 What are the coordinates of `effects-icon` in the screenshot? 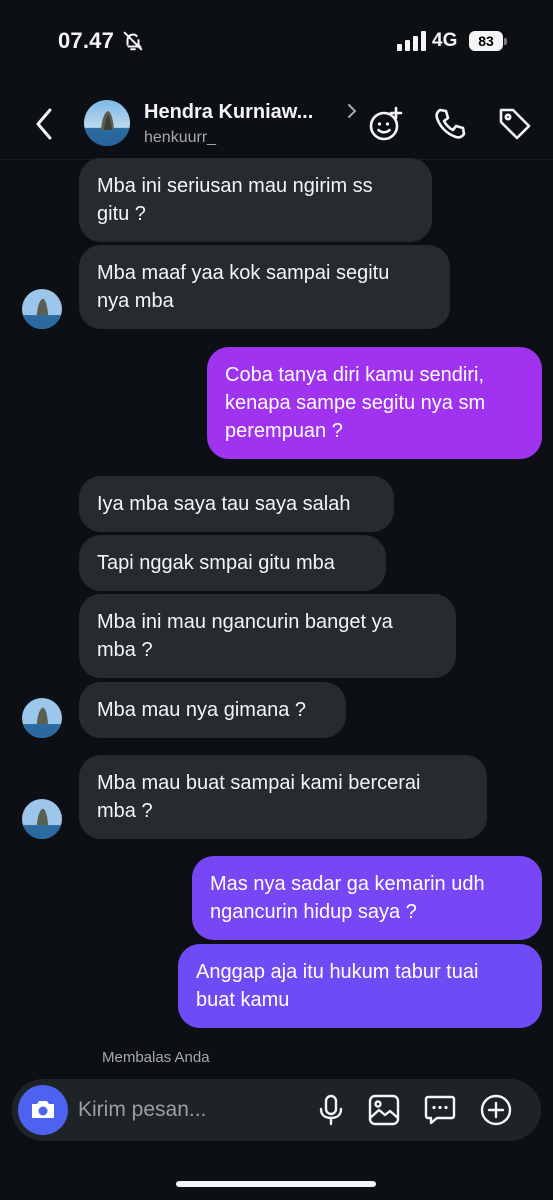 It's located at (385, 124).